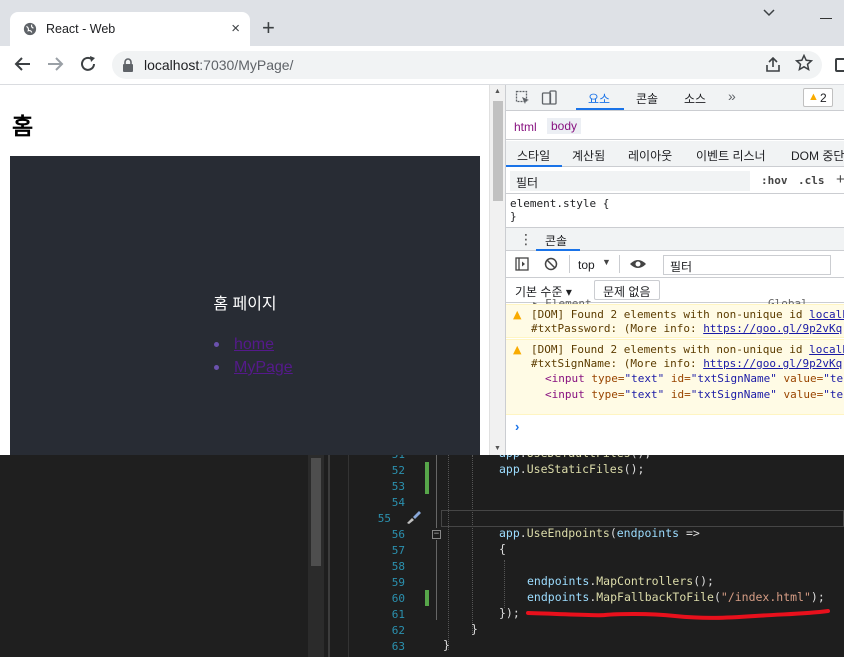 The image size is (844, 657). Describe the element at coordinates (731, 155) in the screenshot. I see `tab-event-listeners: 이벤트 리스너` at that location.